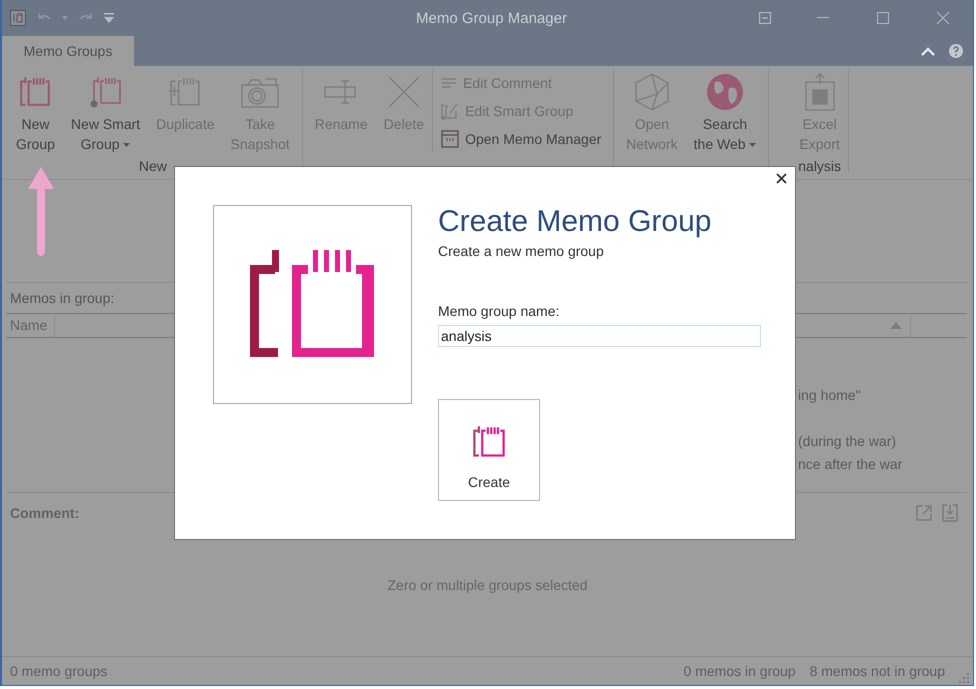 The height and width of the screenshot is (689, 976). I want to click on ribbon-tab: Memo Groups, so click(68, 51).